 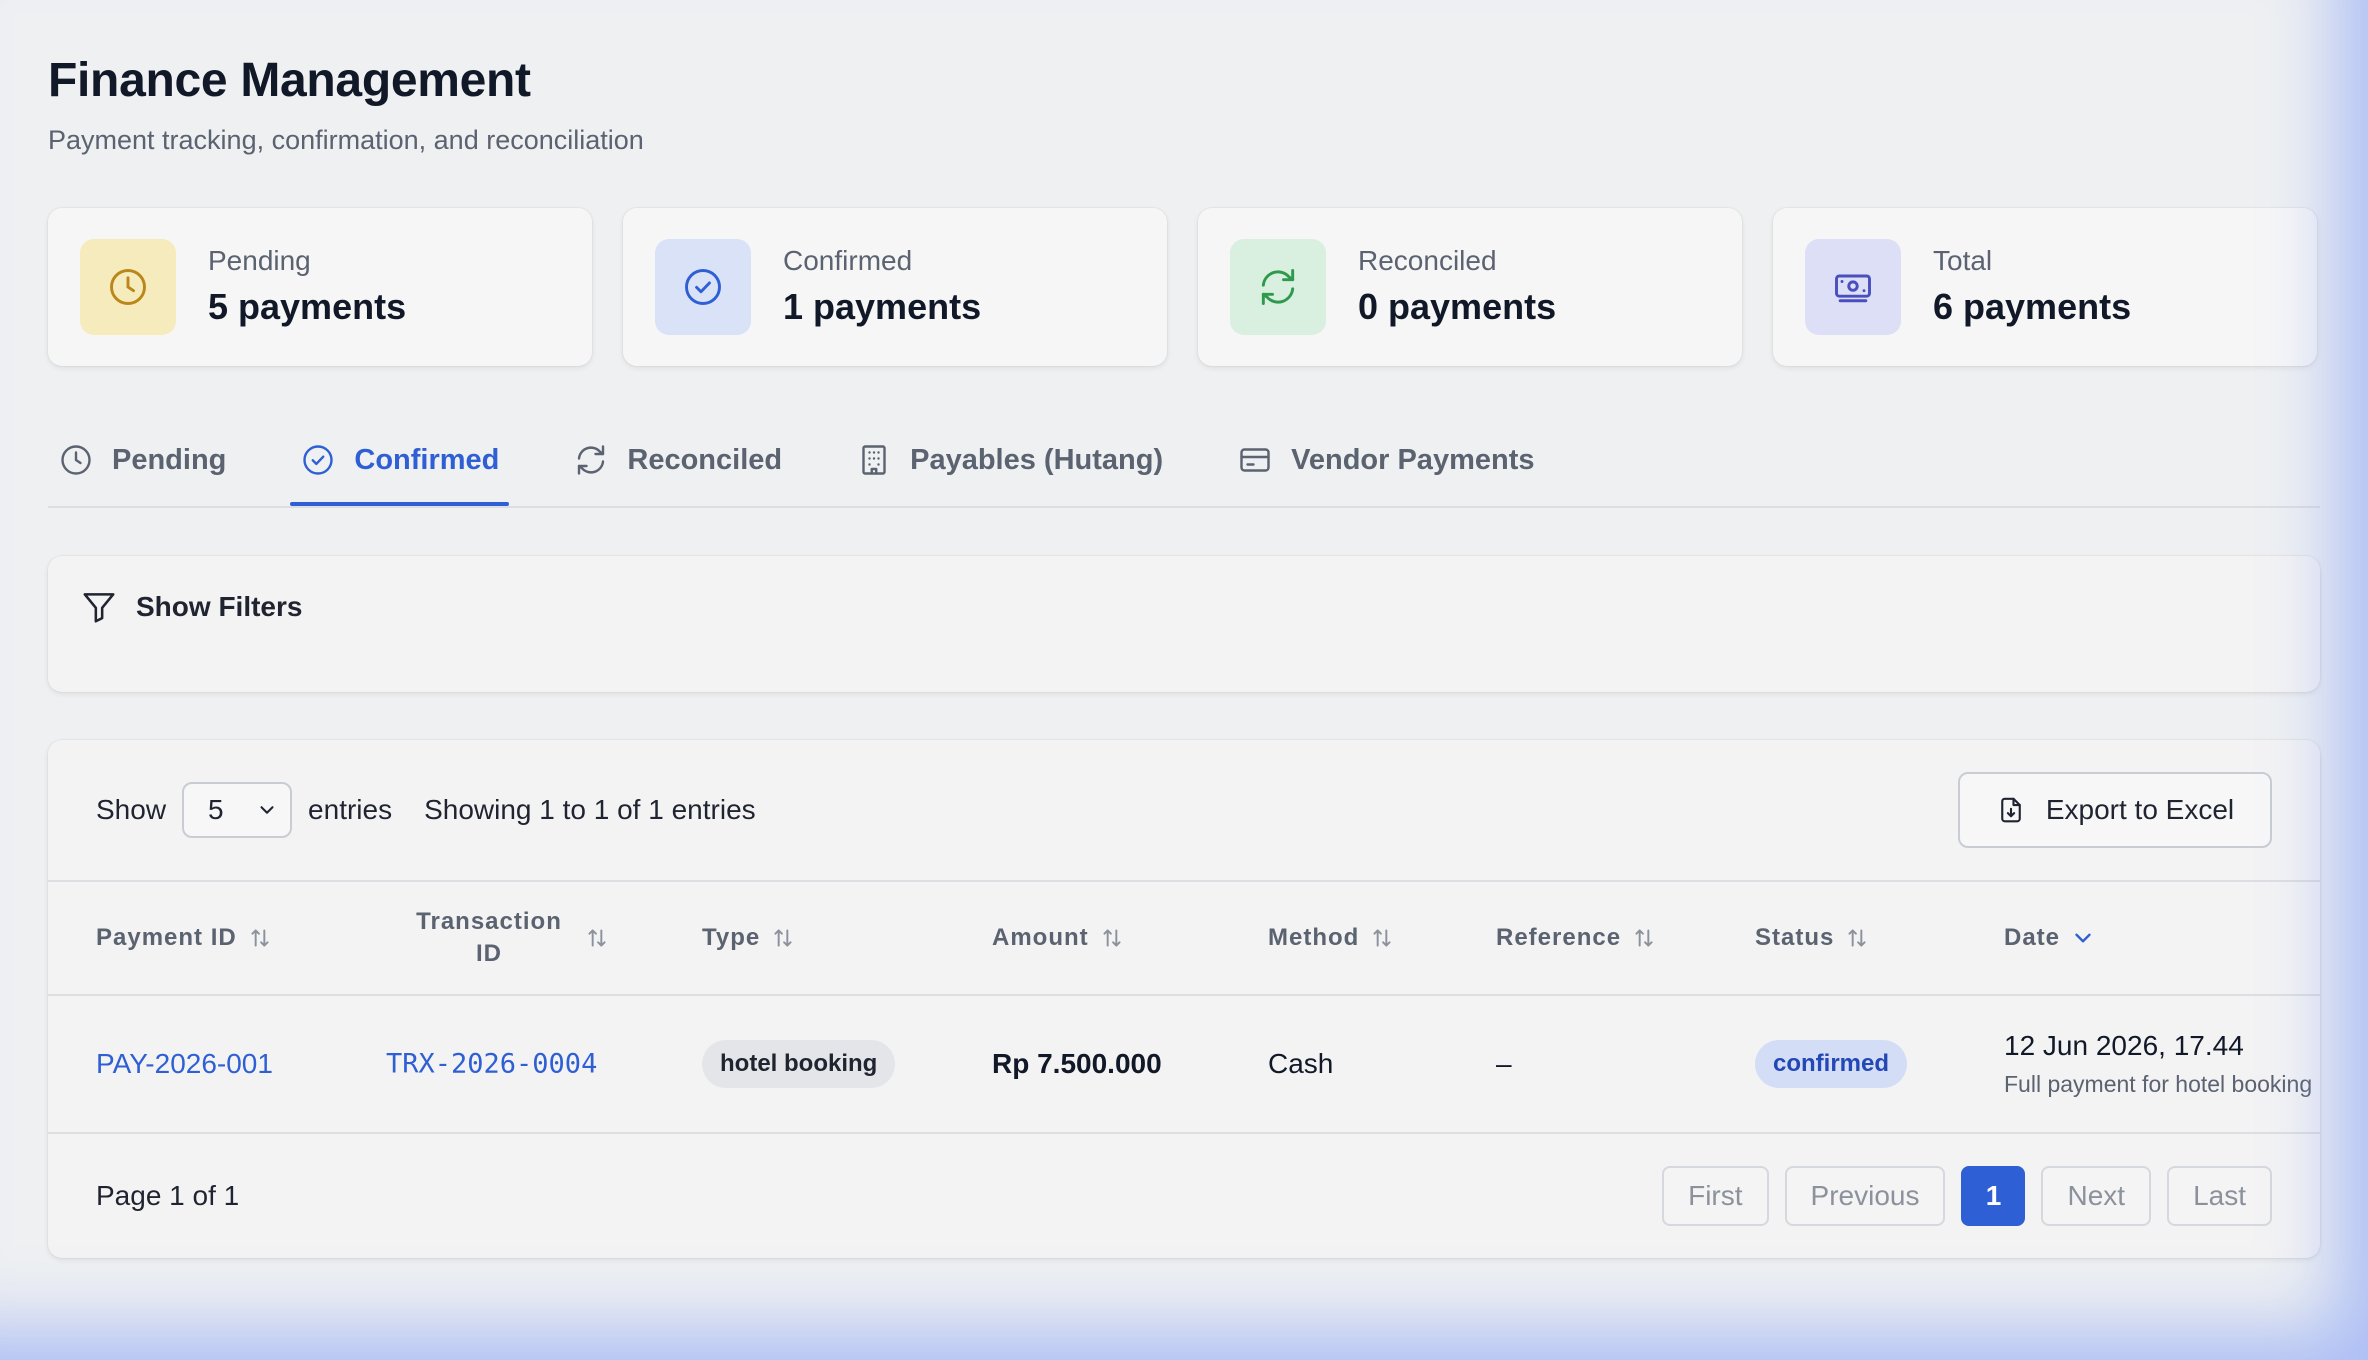 I want to click on column-header-type: Type, so click(x=749, y=938).